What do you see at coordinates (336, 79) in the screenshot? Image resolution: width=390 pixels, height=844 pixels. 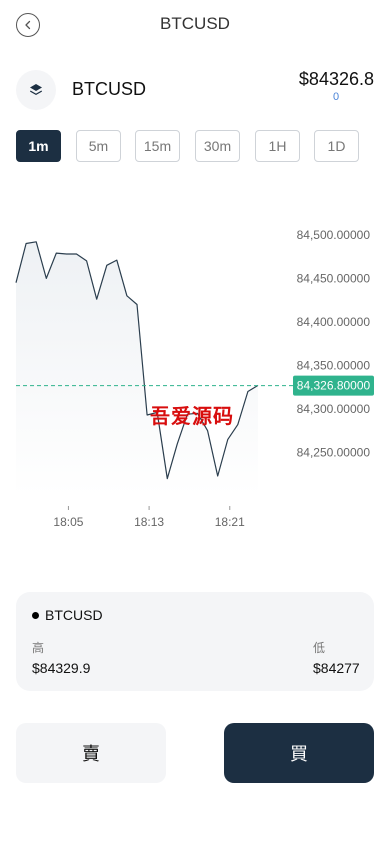 I see `current-price: $84326.8` at bounding box center [336, 79].